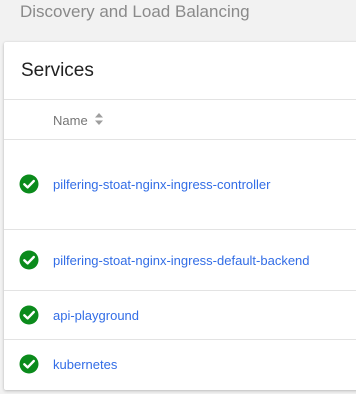 The height and width of the screenshot is (394, 356). What do you see at coordinates (85, 365) in the screenshot?
I see `service-link: kubernetes` at bounding box center [85, 365].